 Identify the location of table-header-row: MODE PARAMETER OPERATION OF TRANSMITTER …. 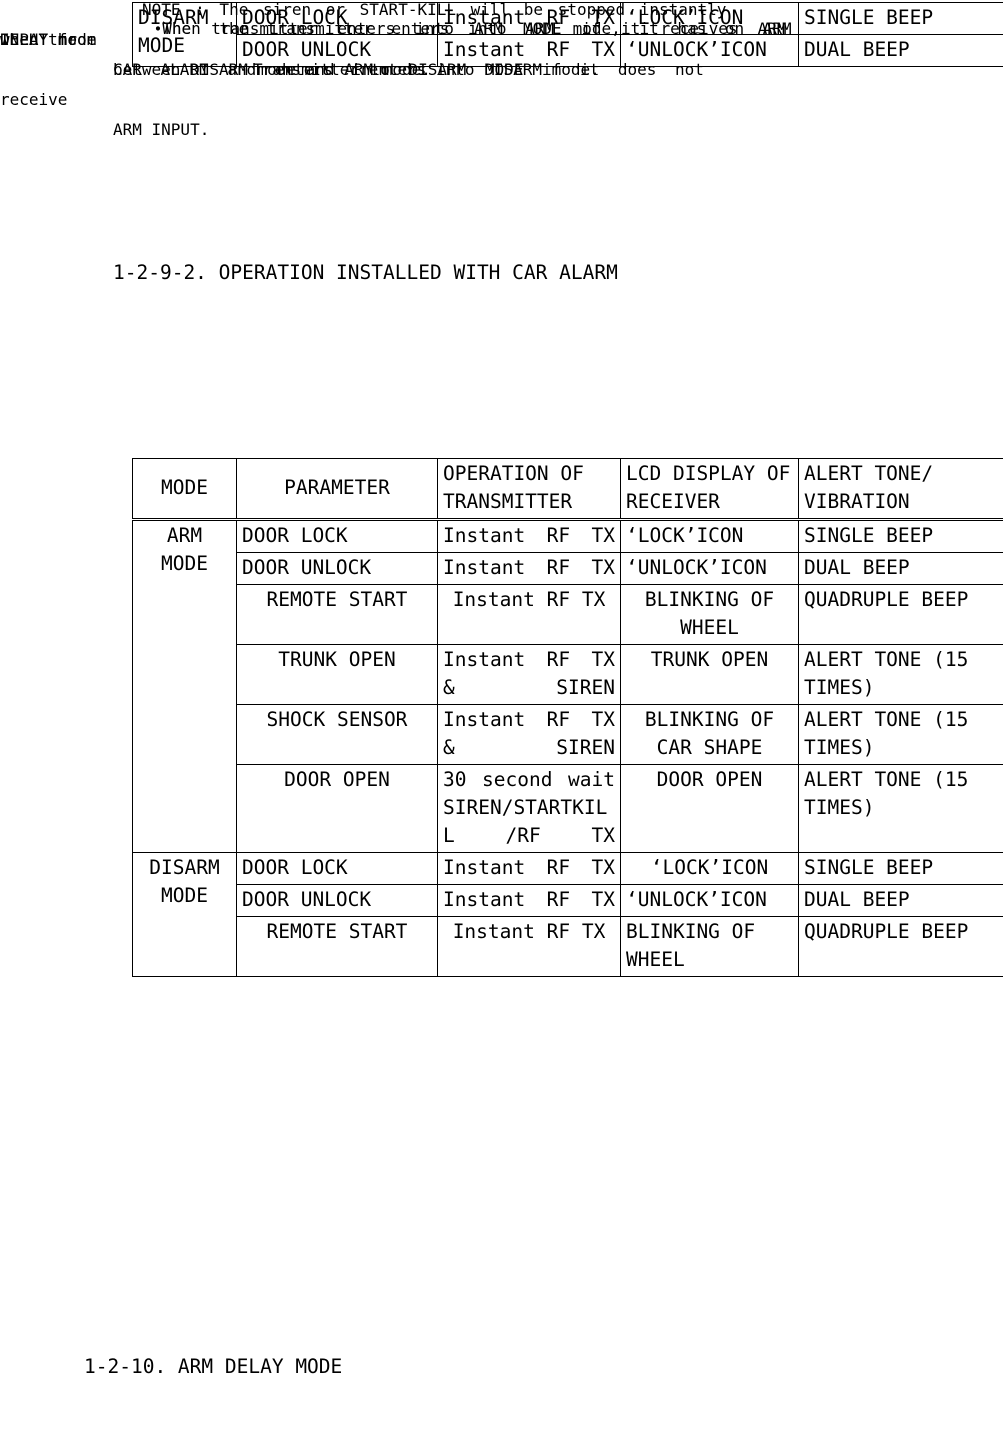
(567, 489).